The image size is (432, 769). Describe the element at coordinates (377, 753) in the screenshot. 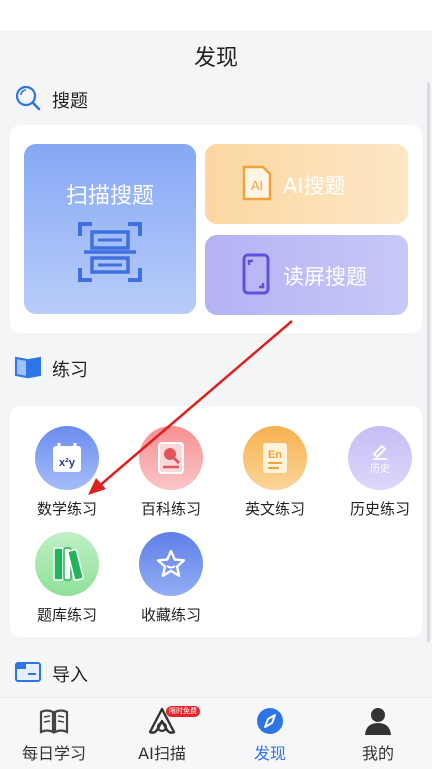

I see `tab-label: 我的` at that location.